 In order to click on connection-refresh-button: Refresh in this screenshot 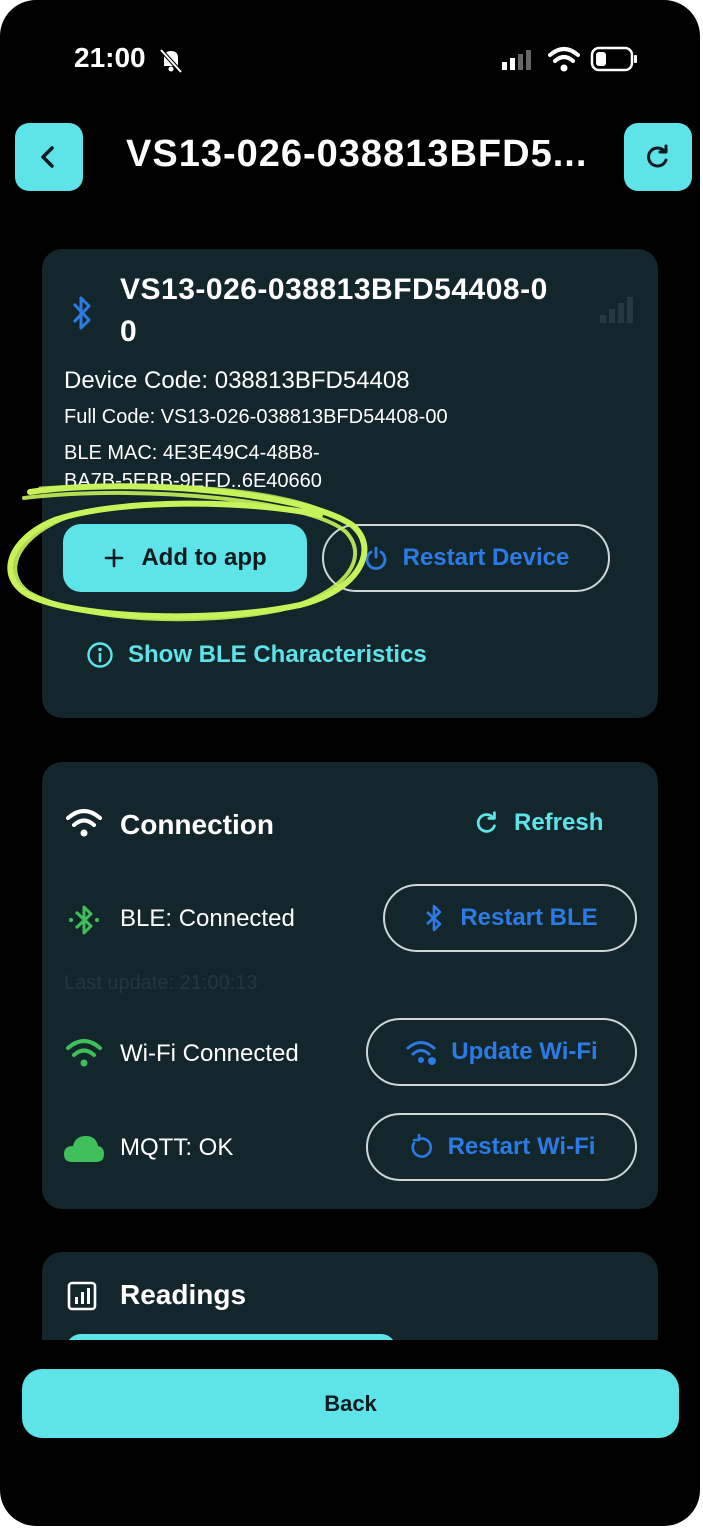, I will do `click(538, 823)`.